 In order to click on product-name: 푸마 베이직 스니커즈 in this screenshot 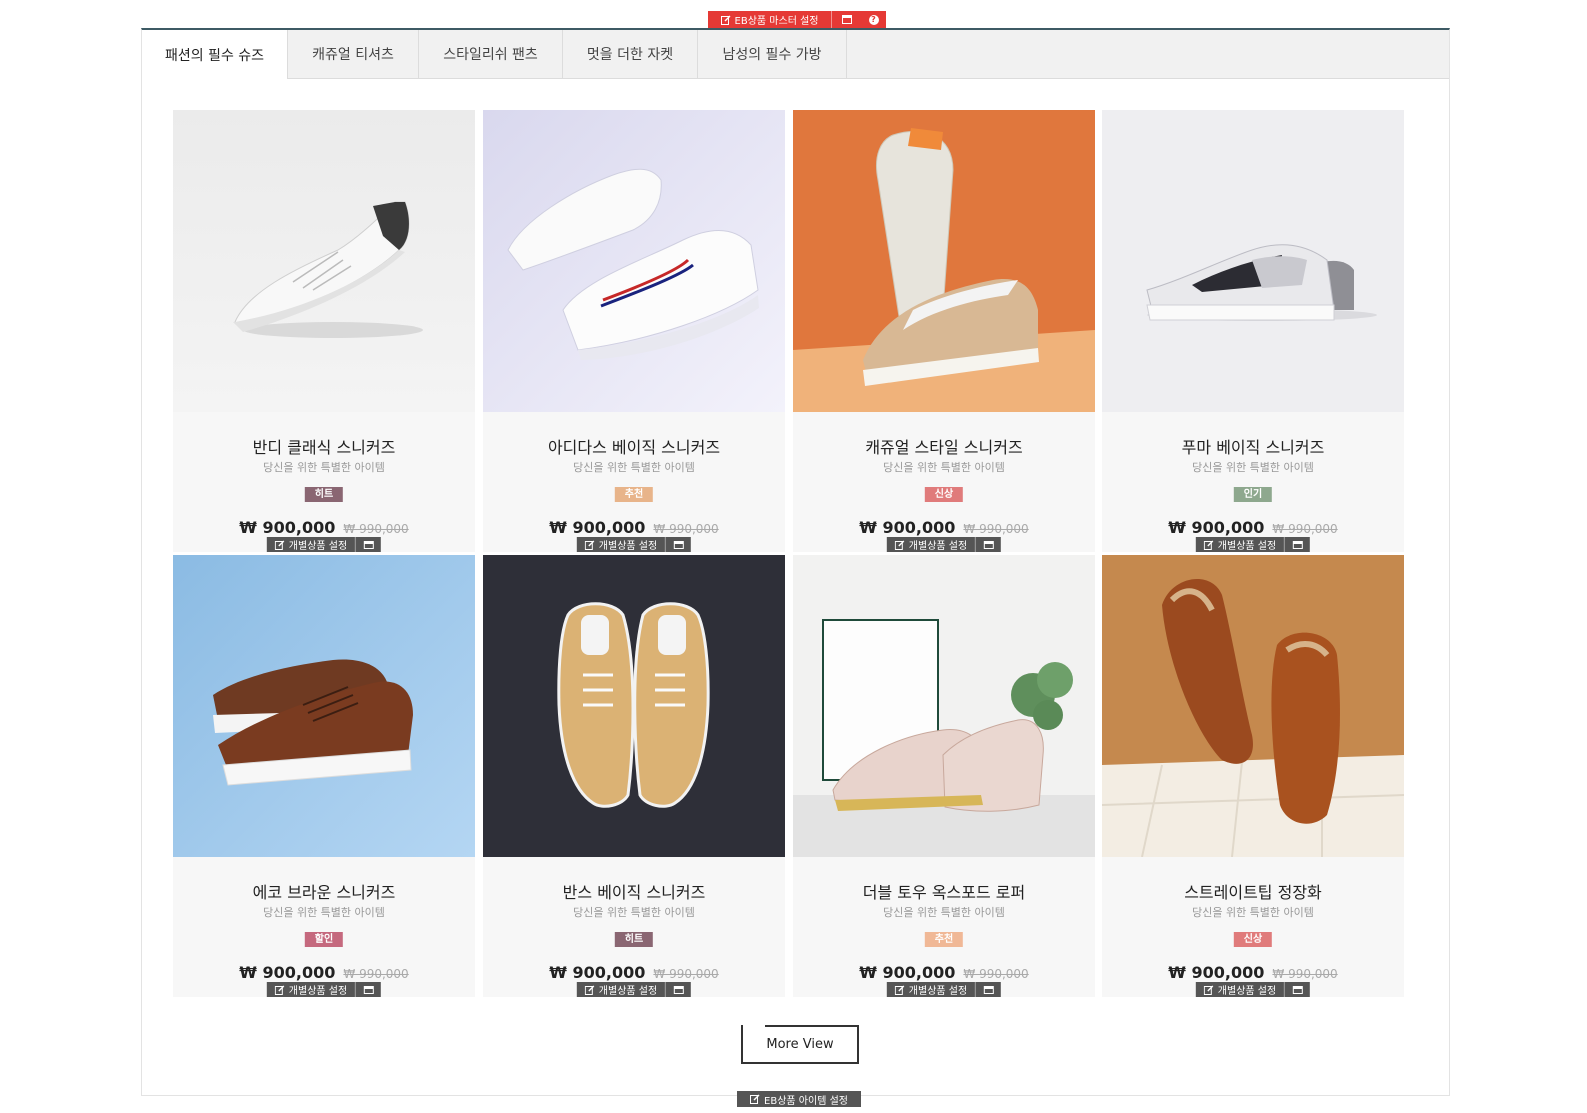, I will do `click(1253, 446)`.